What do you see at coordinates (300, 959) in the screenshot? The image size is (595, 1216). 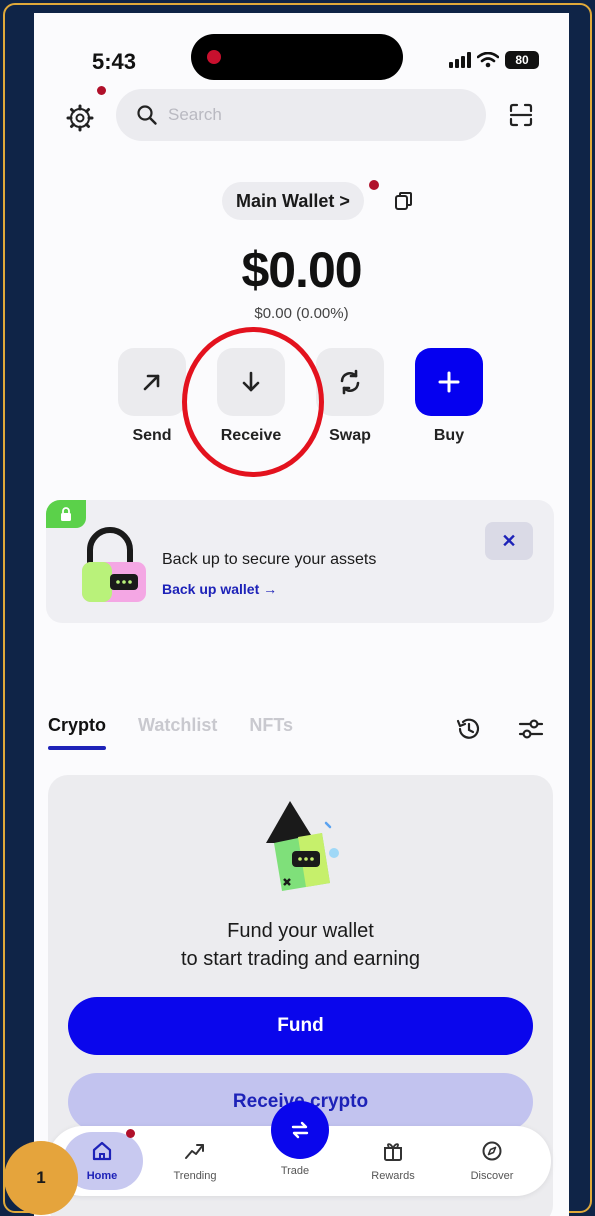 I see `fund-title-line2: to start trading and earning` at bounding box center [300, 959].